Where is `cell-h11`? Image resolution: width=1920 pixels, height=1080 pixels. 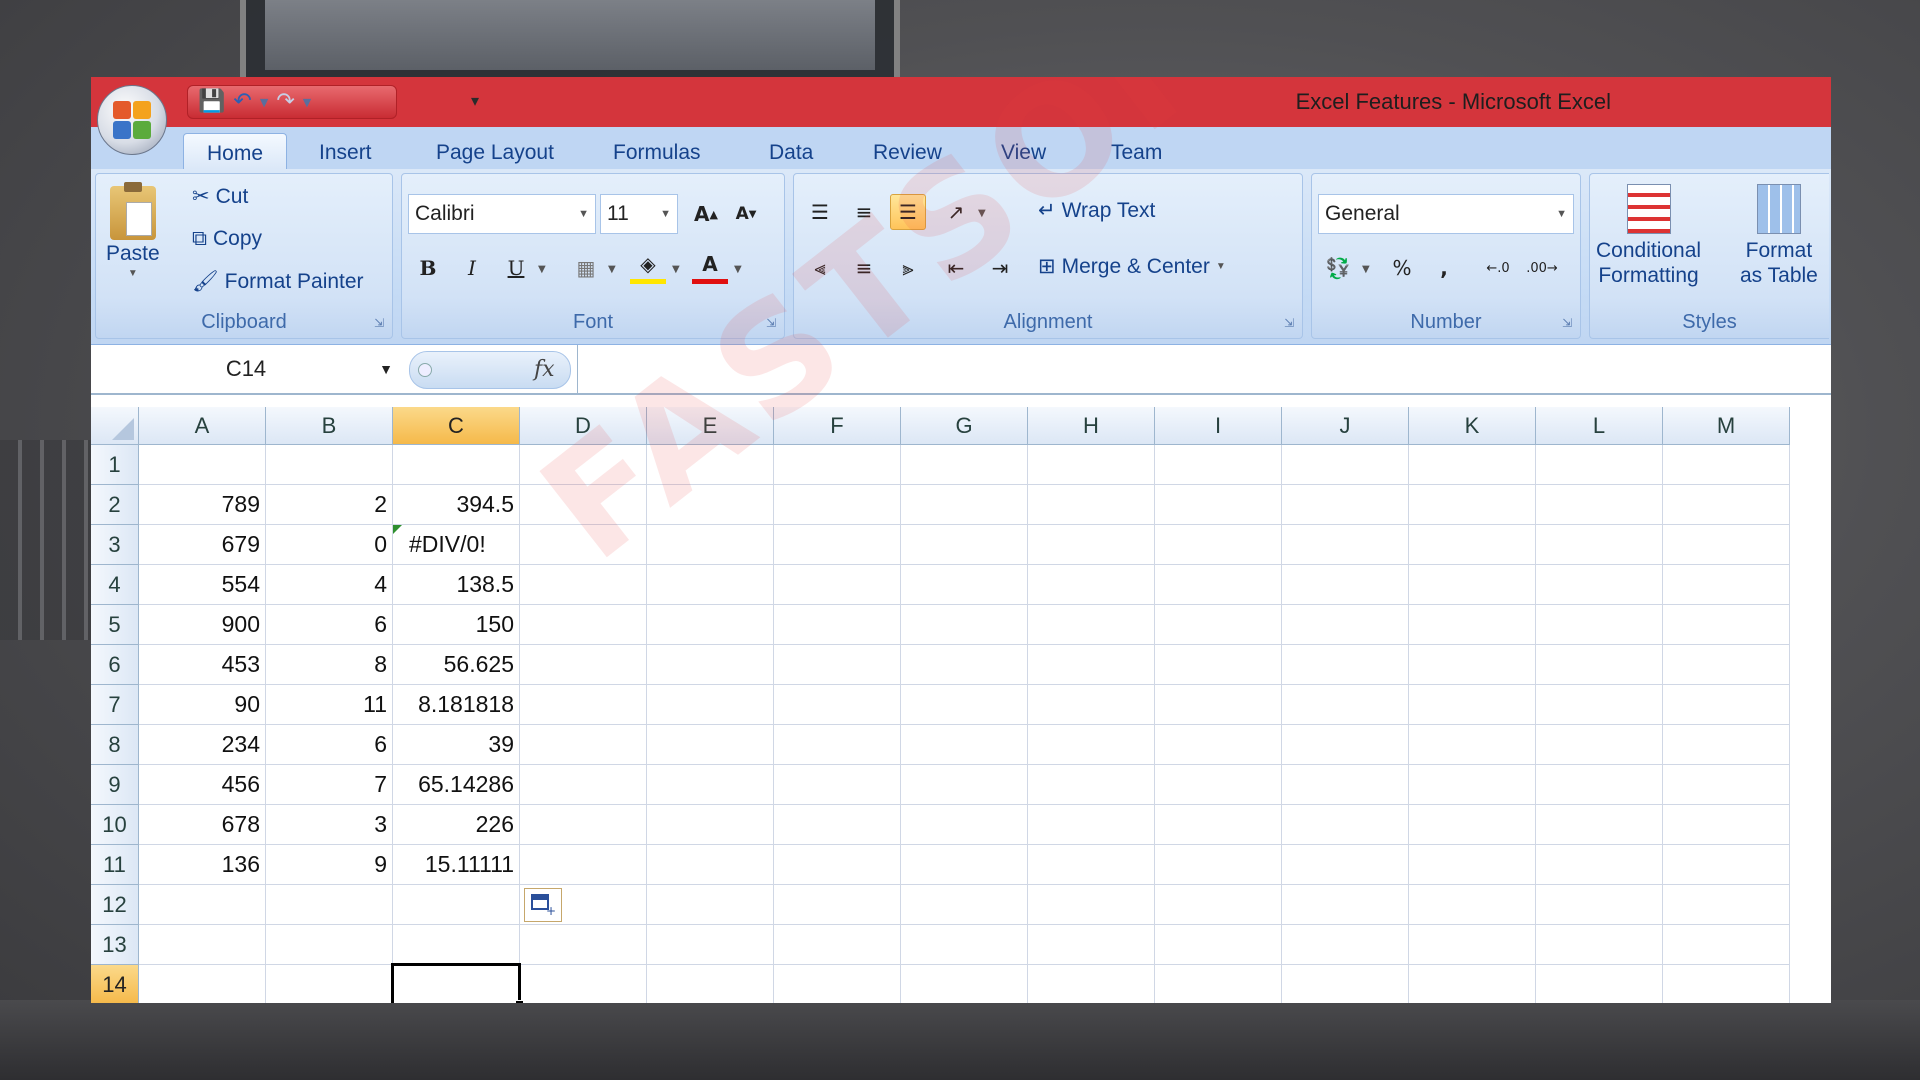 cell-h11 is located at coordinates (1091, 865).